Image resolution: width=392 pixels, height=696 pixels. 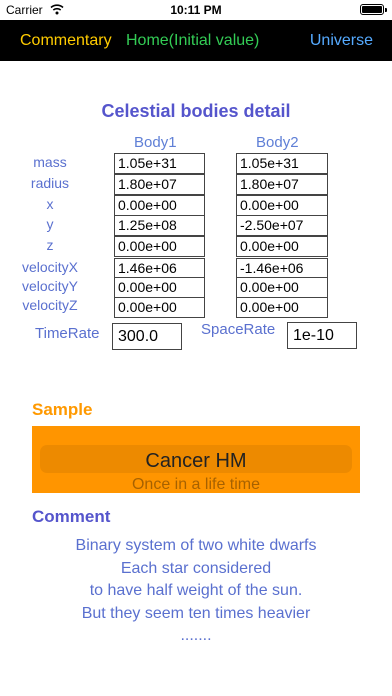 What do you see at coordinates (159, 163) in the screenshot?
I see `body1-mass-field: 1.05e+31` at bounding box center [159, 163].